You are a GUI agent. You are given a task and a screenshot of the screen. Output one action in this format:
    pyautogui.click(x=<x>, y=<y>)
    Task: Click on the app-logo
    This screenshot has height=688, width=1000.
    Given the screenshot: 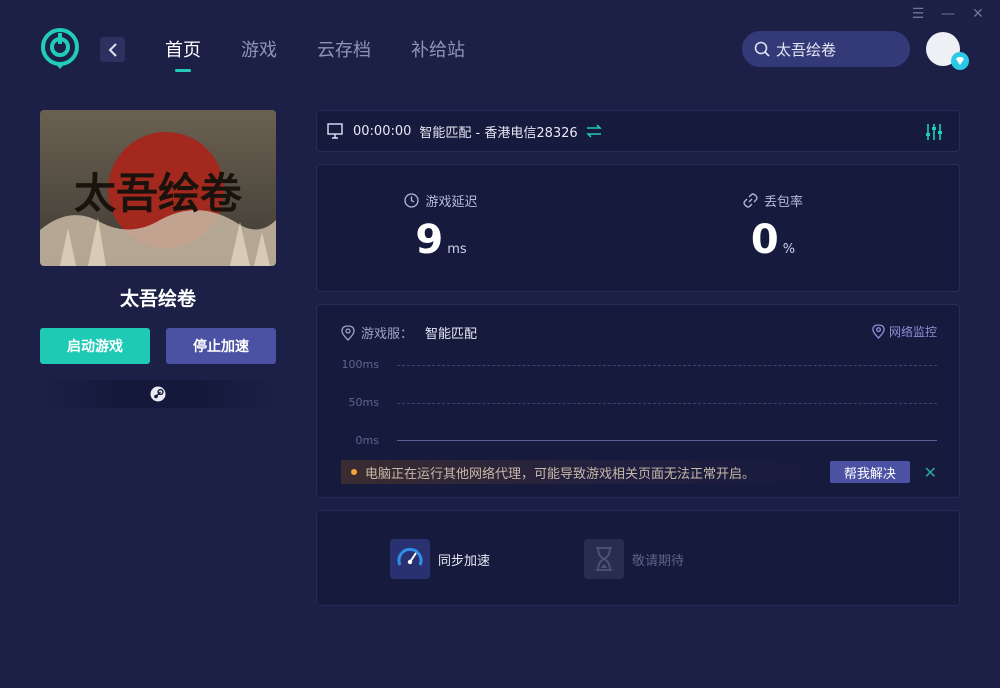 What is the action you would take?
    pyautogui.click(x=60, y=48)
    